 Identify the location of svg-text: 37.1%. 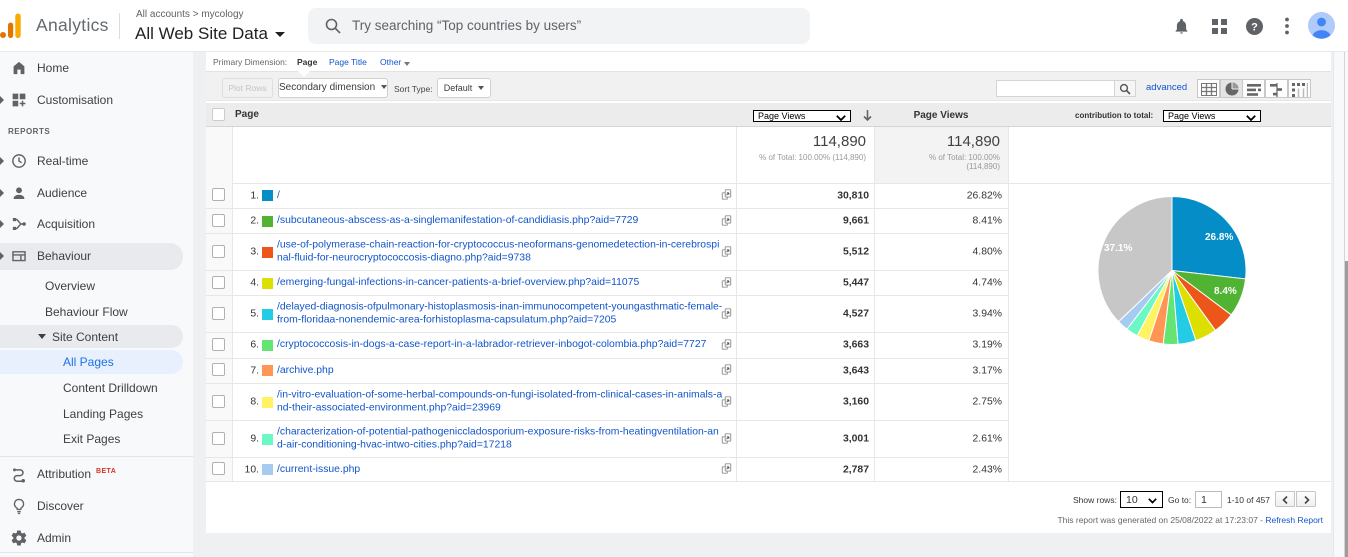
(1118, 248).